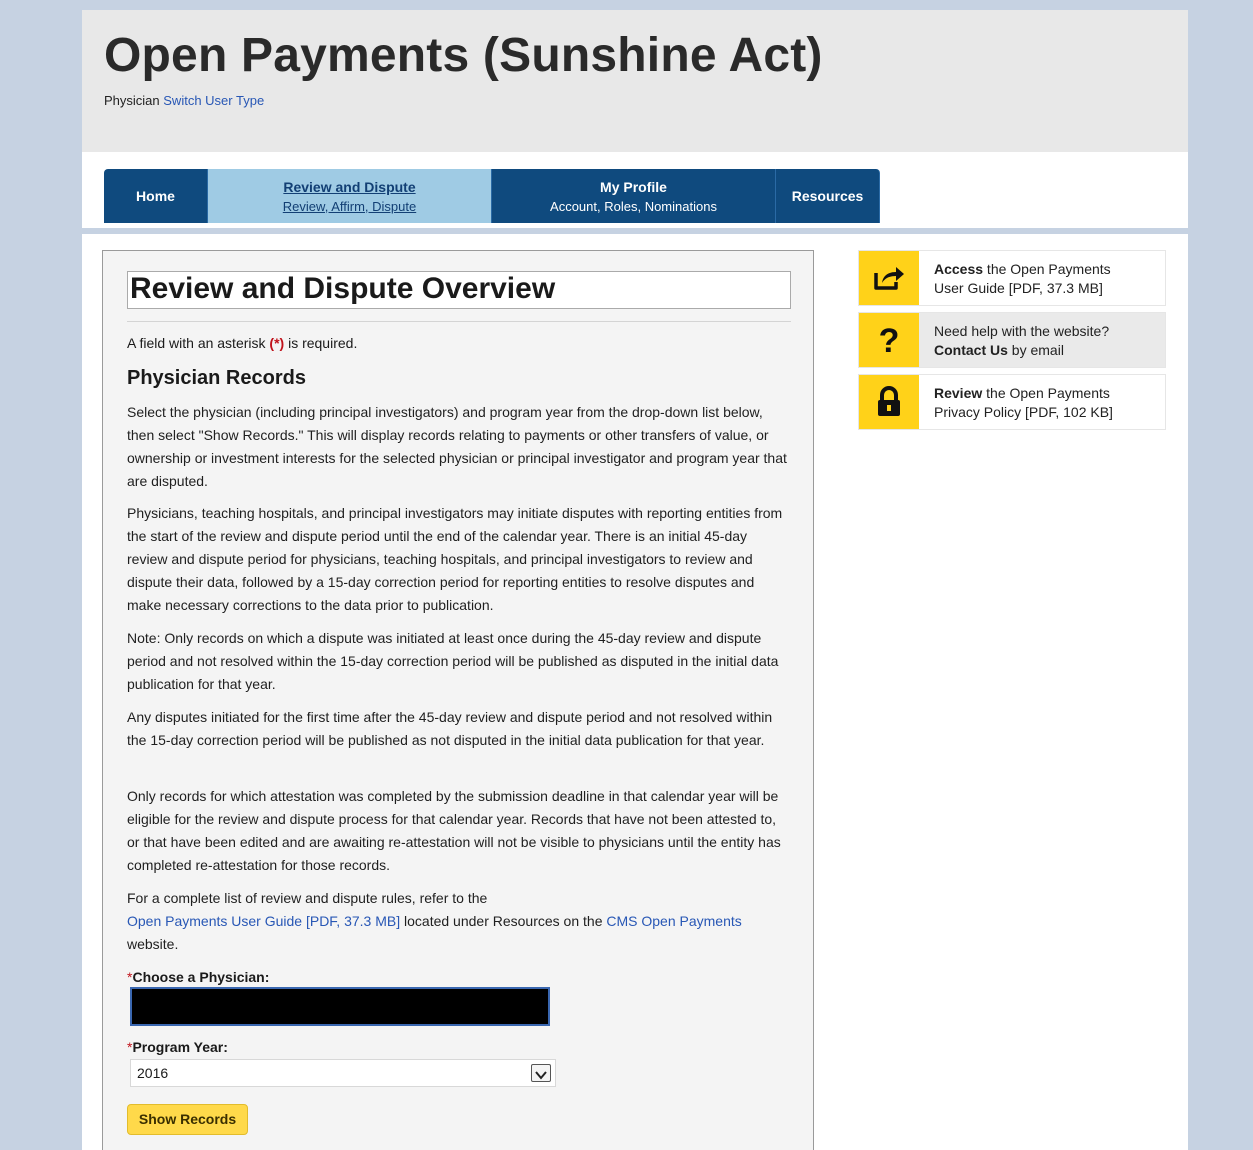 The image size is (1253, 1150). I want to click on card3-line2: Privacy Policy [PDF, 102 KB], so click(1023, 412).